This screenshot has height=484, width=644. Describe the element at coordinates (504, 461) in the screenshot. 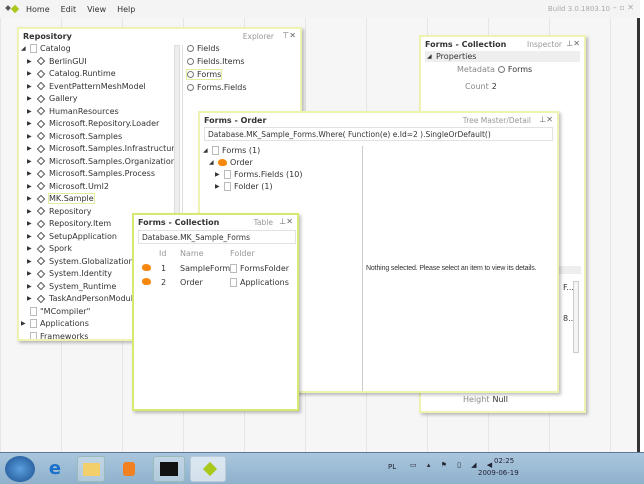

I see `clock-time: 02:25` at that location.